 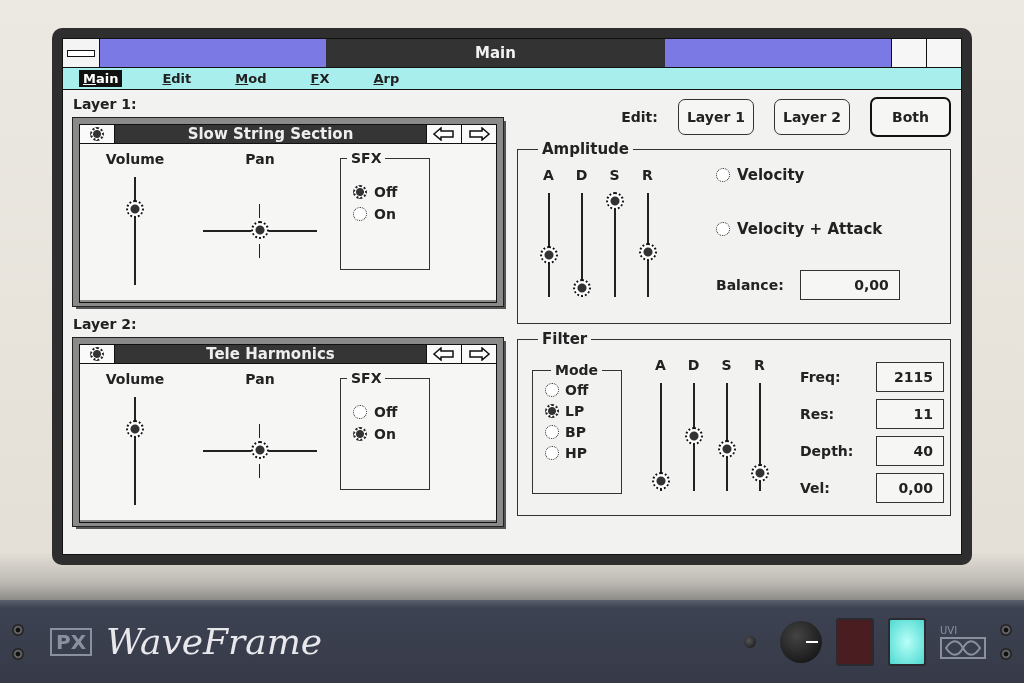 I want to click on radio-option: HP, so click(x=583, y=453).